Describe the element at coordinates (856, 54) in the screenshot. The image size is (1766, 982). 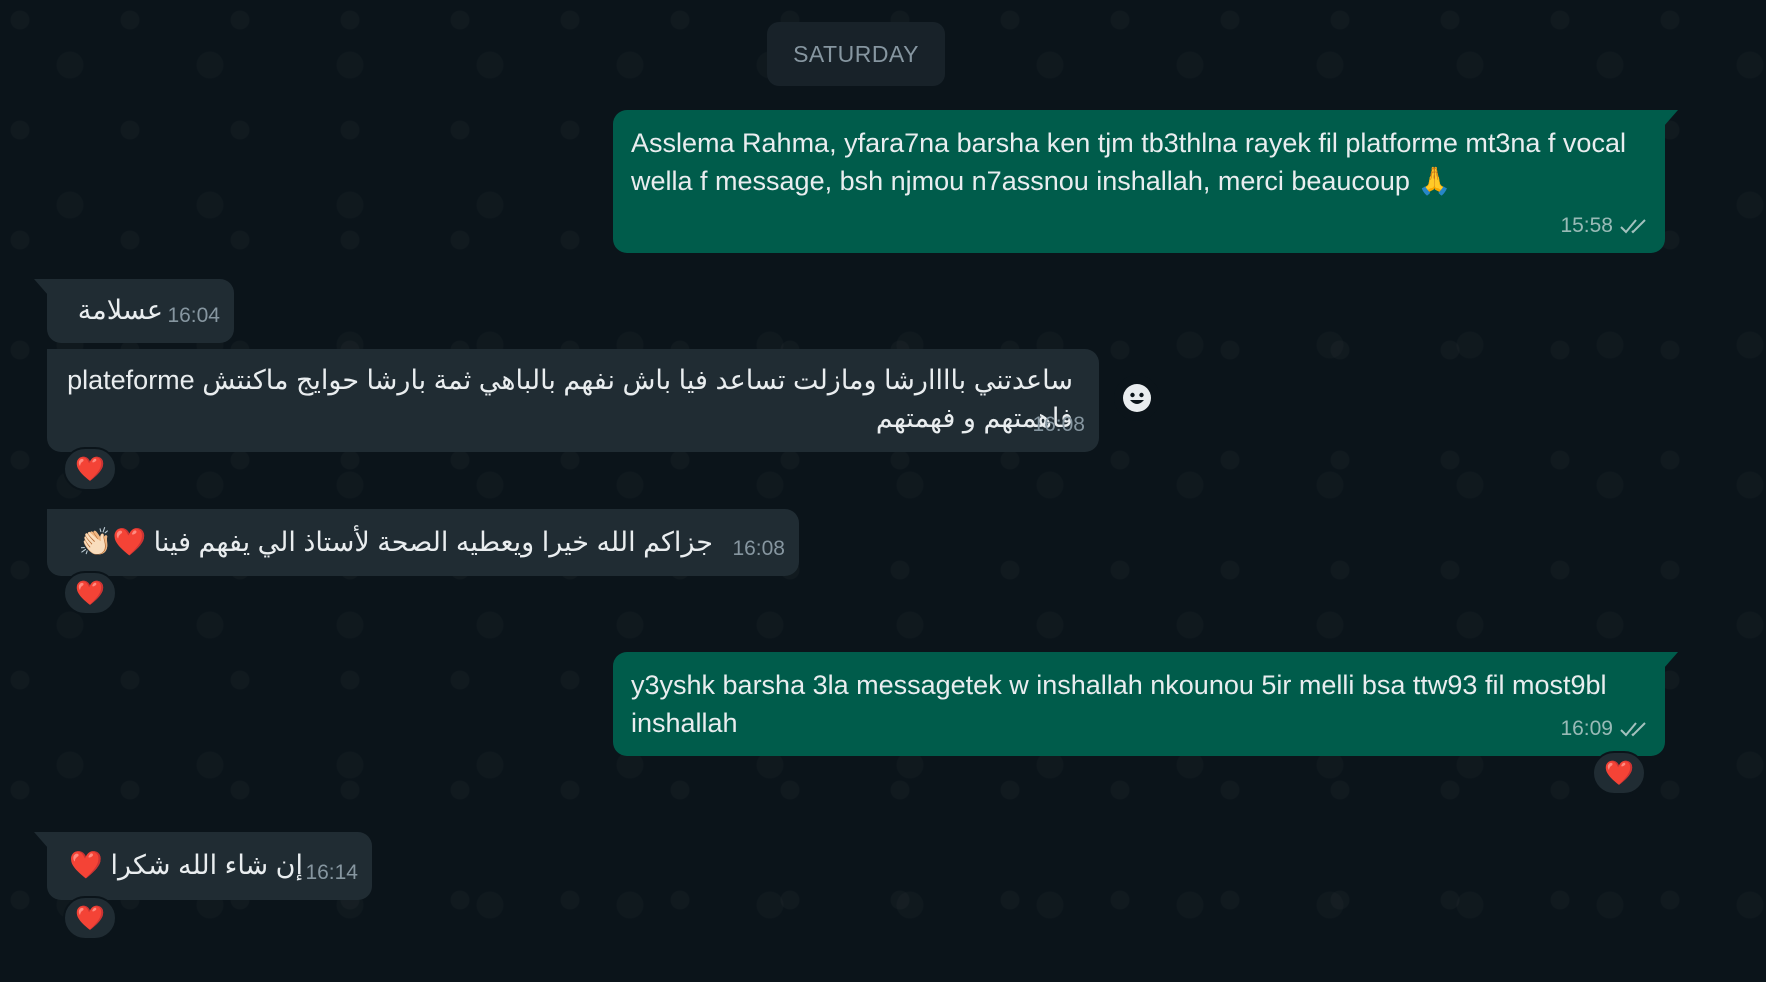
I see `date-divider: SATURDAY` at that location.